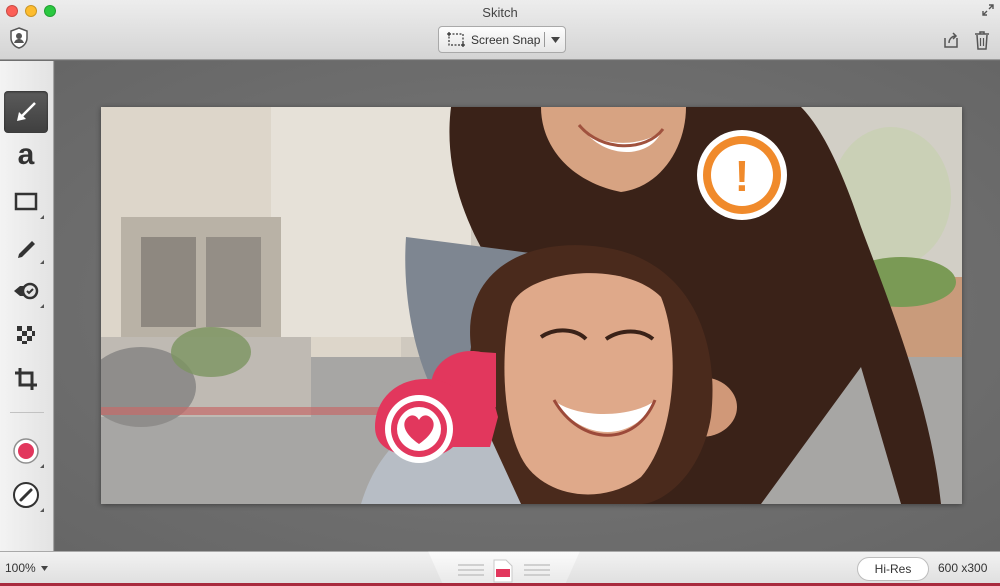 The image size is (1000, 586). I want to click on text-tool: a, so click(26, 158).